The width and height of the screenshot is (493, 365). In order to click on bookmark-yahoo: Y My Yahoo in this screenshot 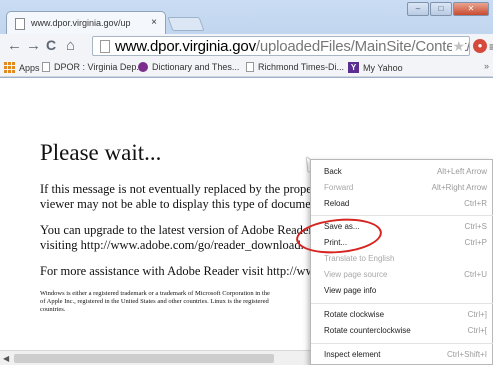, I will do `click(375, 67)`.